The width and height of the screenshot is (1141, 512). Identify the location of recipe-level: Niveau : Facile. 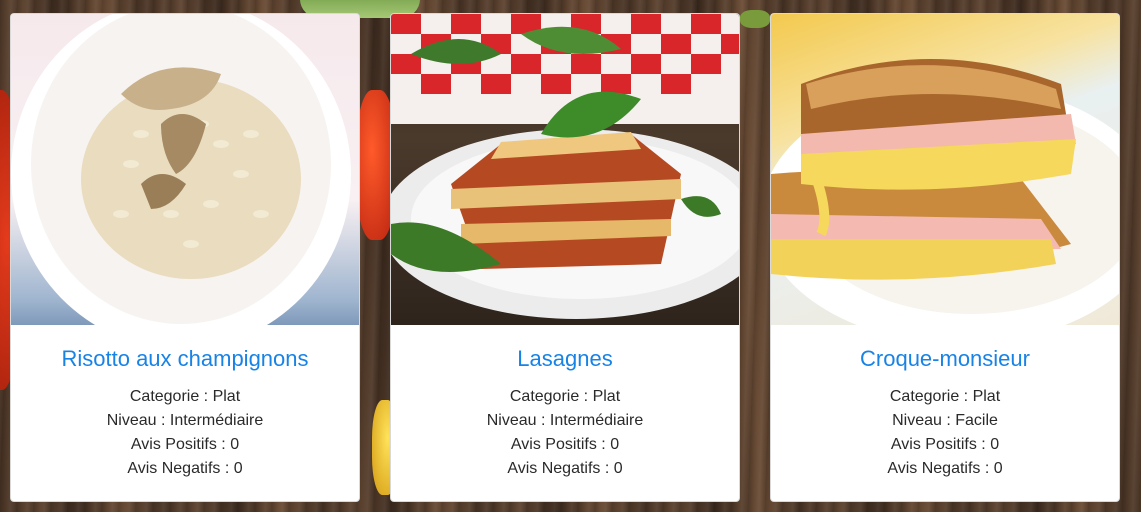
(945, 420).